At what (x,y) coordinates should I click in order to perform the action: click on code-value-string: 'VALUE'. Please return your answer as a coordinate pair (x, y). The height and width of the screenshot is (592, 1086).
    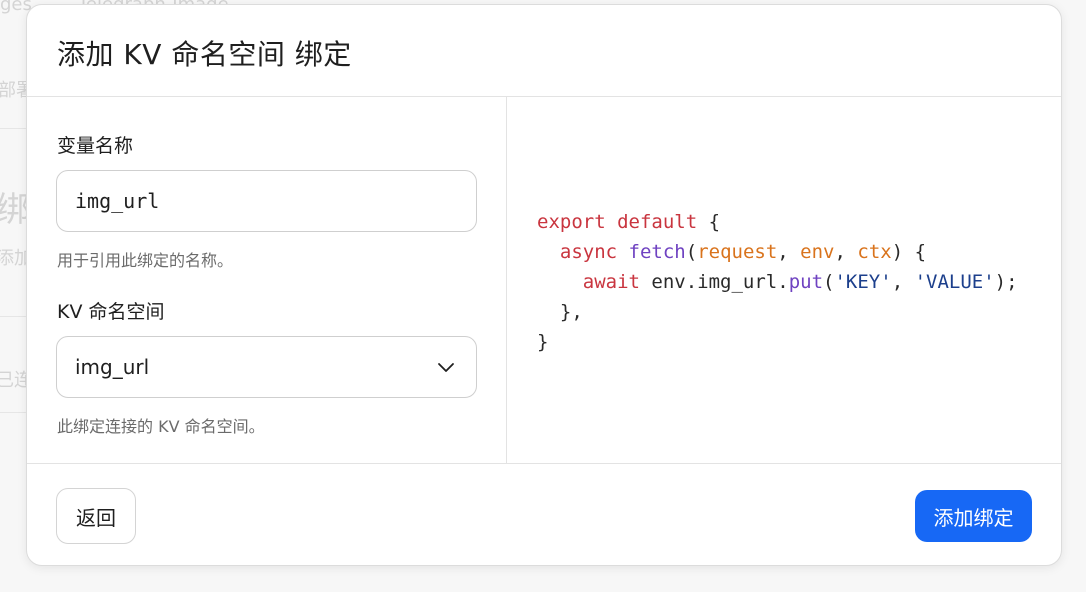
    Looking at the image, I should click on (954, 282).